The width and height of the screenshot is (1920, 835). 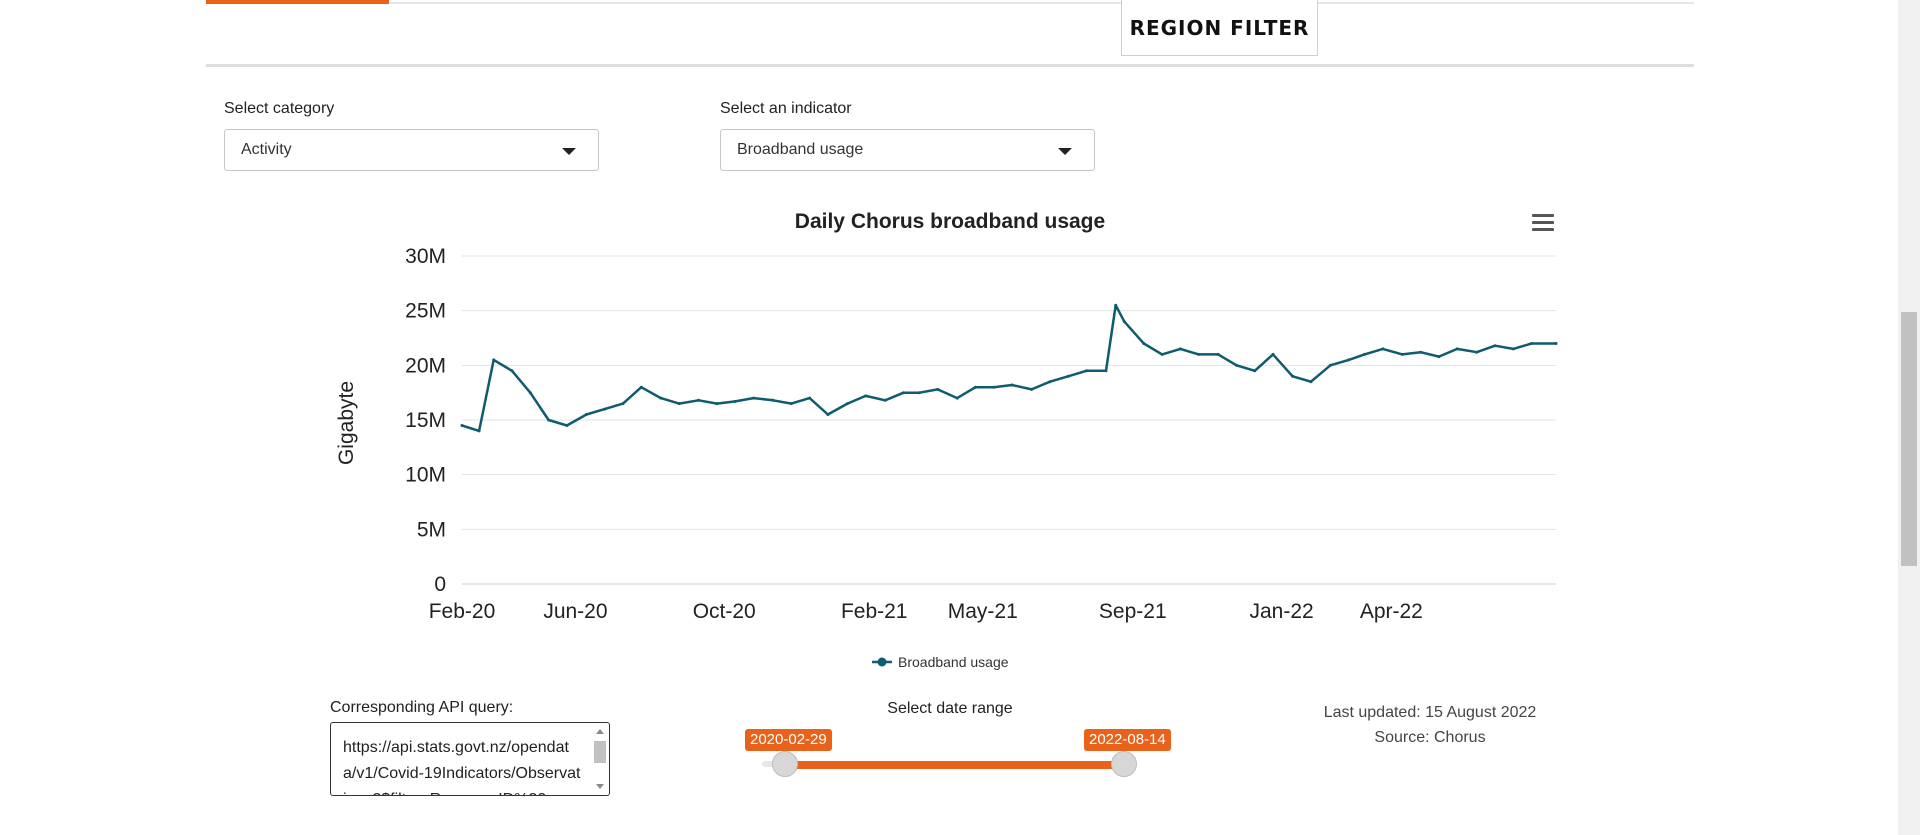 I want to click on date-range-end-handle, so click(x=1124, y=764).